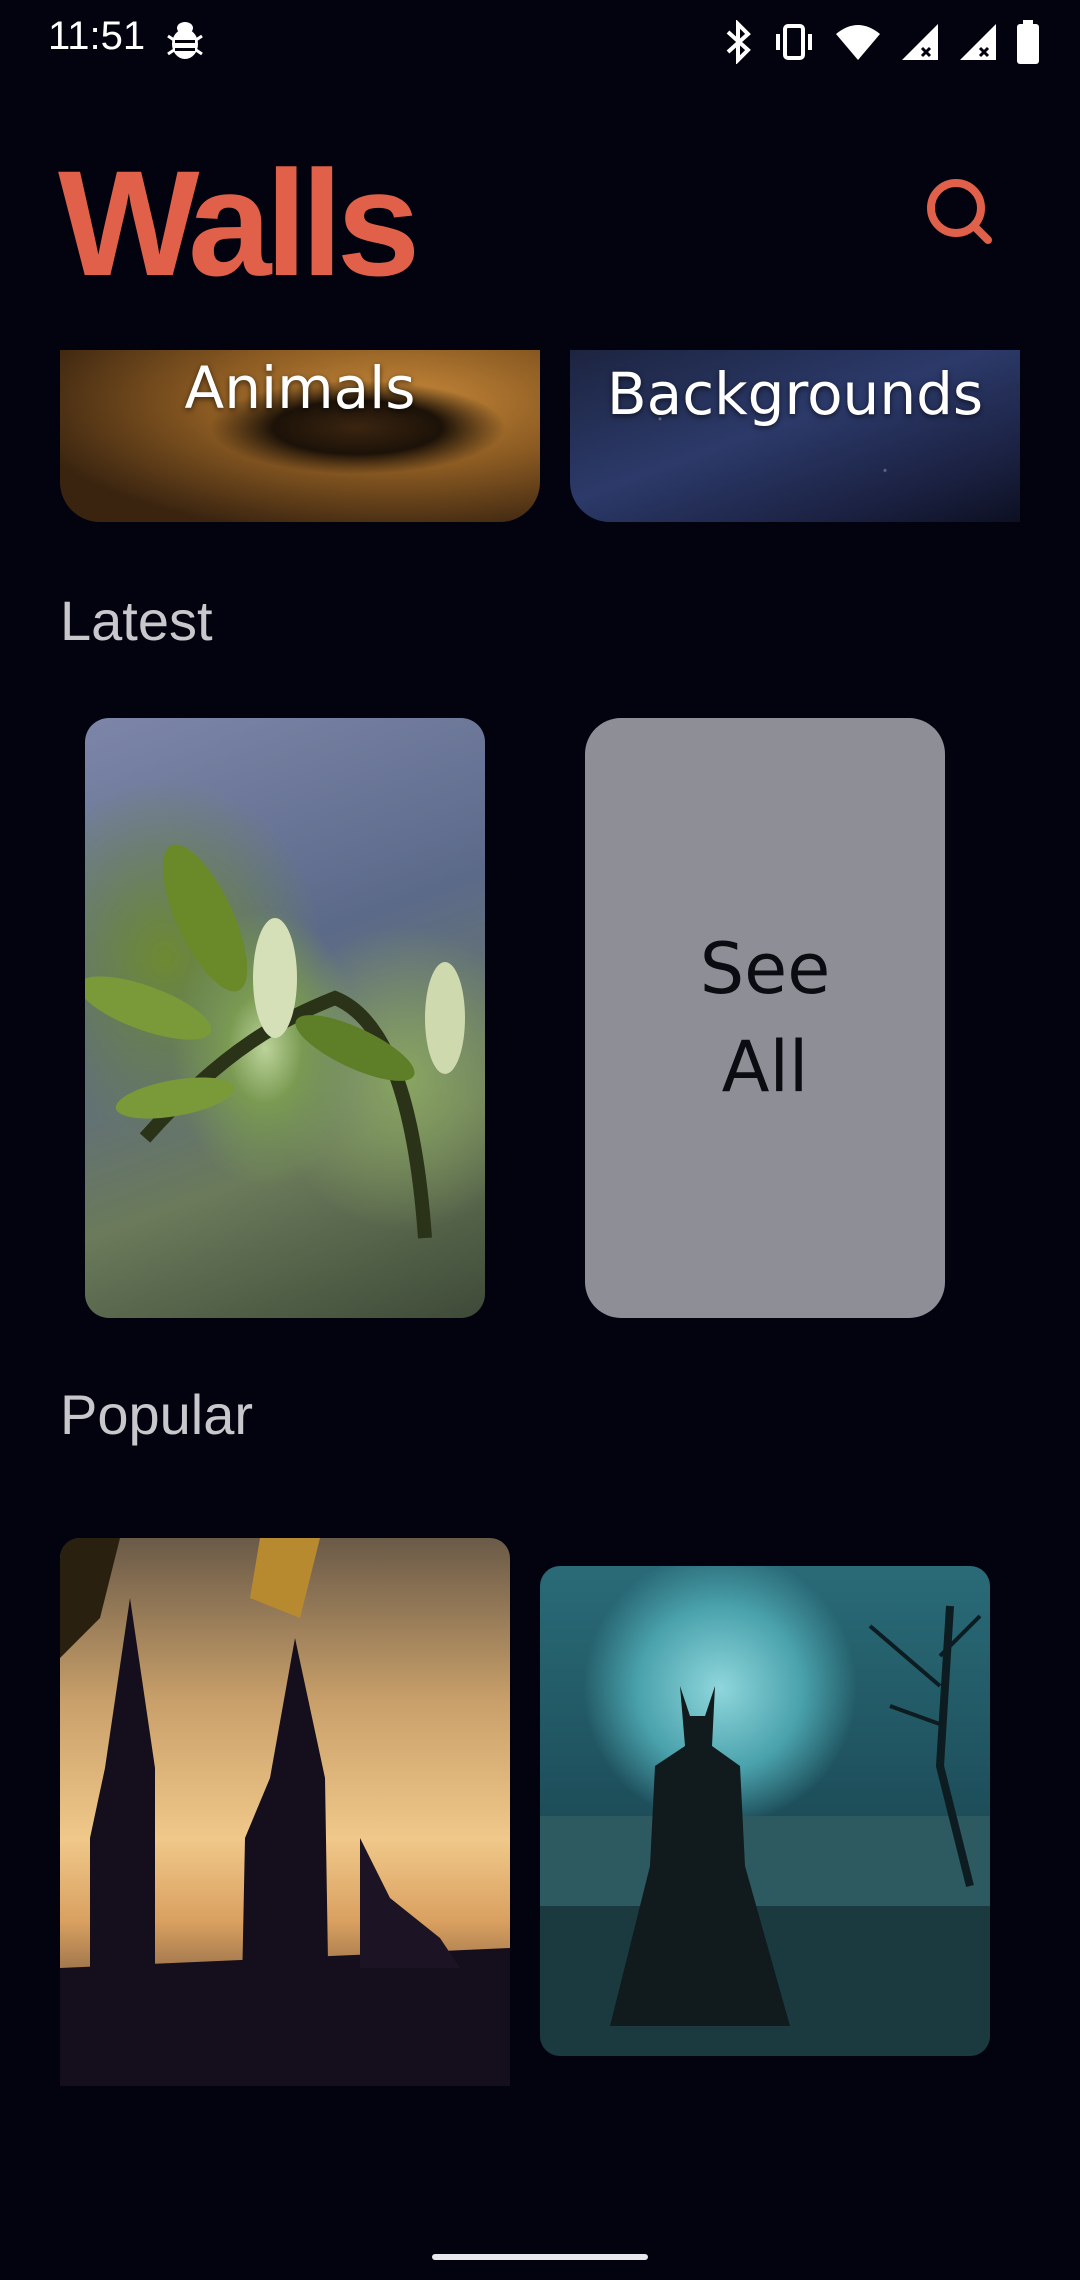 The width and height of the screenshot is (1080, 2280). Describe the element at coordinates (540, 42) in the screenshot. I see `status-bar: 11:51` at that location.